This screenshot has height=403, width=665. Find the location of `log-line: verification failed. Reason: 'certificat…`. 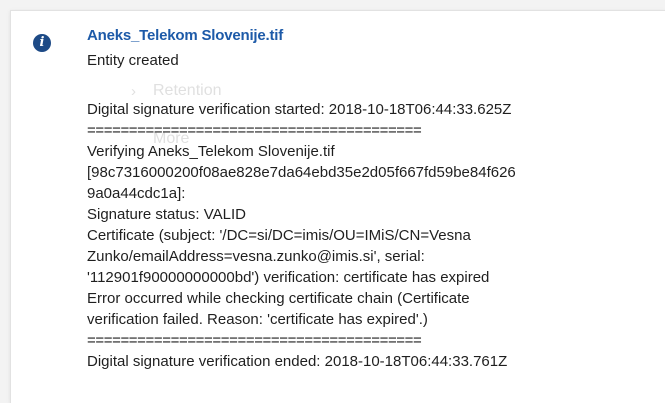

log-line: verification failed. Reason: 'certificat… is located at coordinates (257, 319).